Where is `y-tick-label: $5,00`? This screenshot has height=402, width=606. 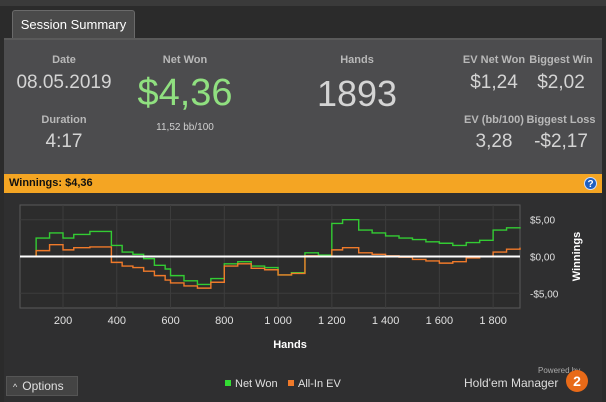
y-tick-label: $5,00 is located at coordinates (542, 221).